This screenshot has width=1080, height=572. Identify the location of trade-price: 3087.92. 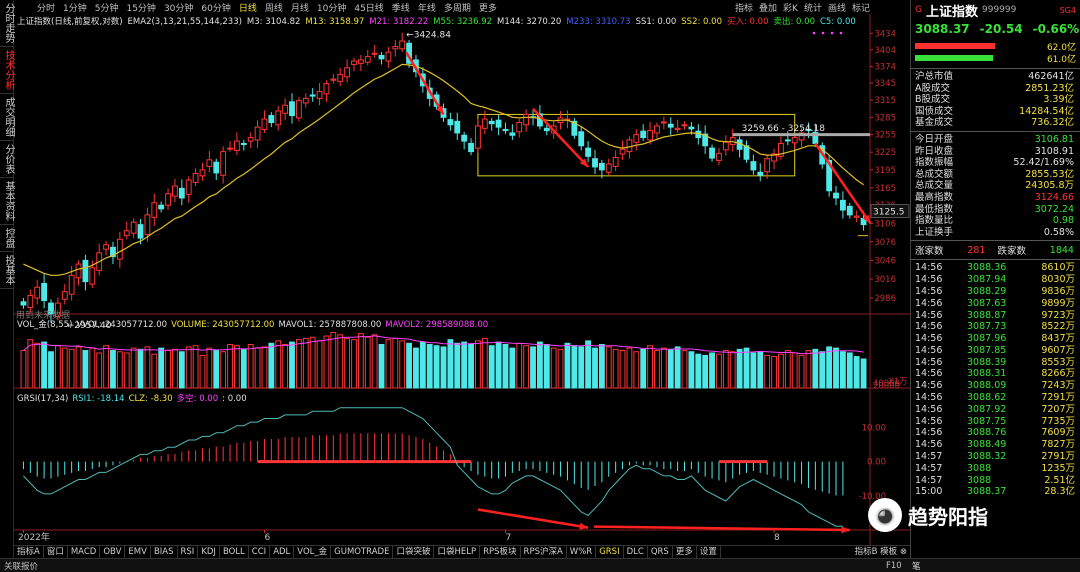
(987, 409).